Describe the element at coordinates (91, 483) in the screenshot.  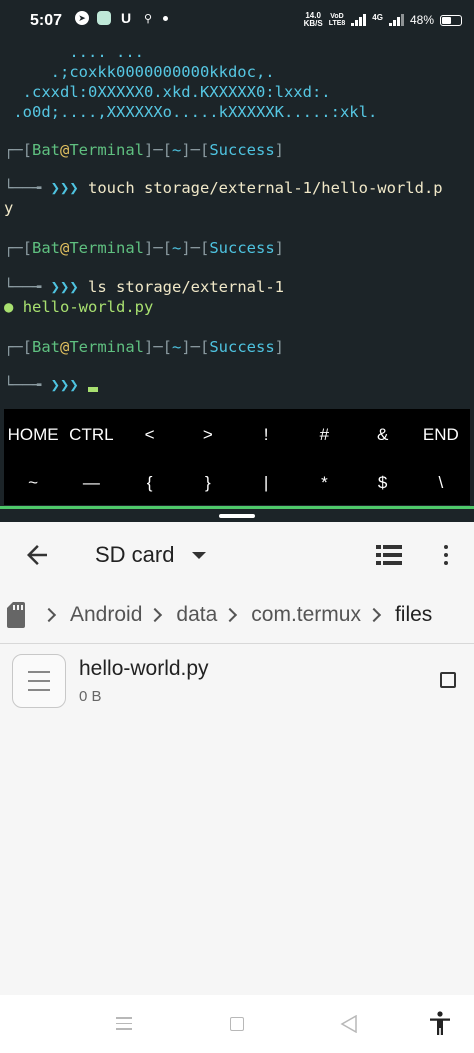
I see `key-dash: —` at that location.